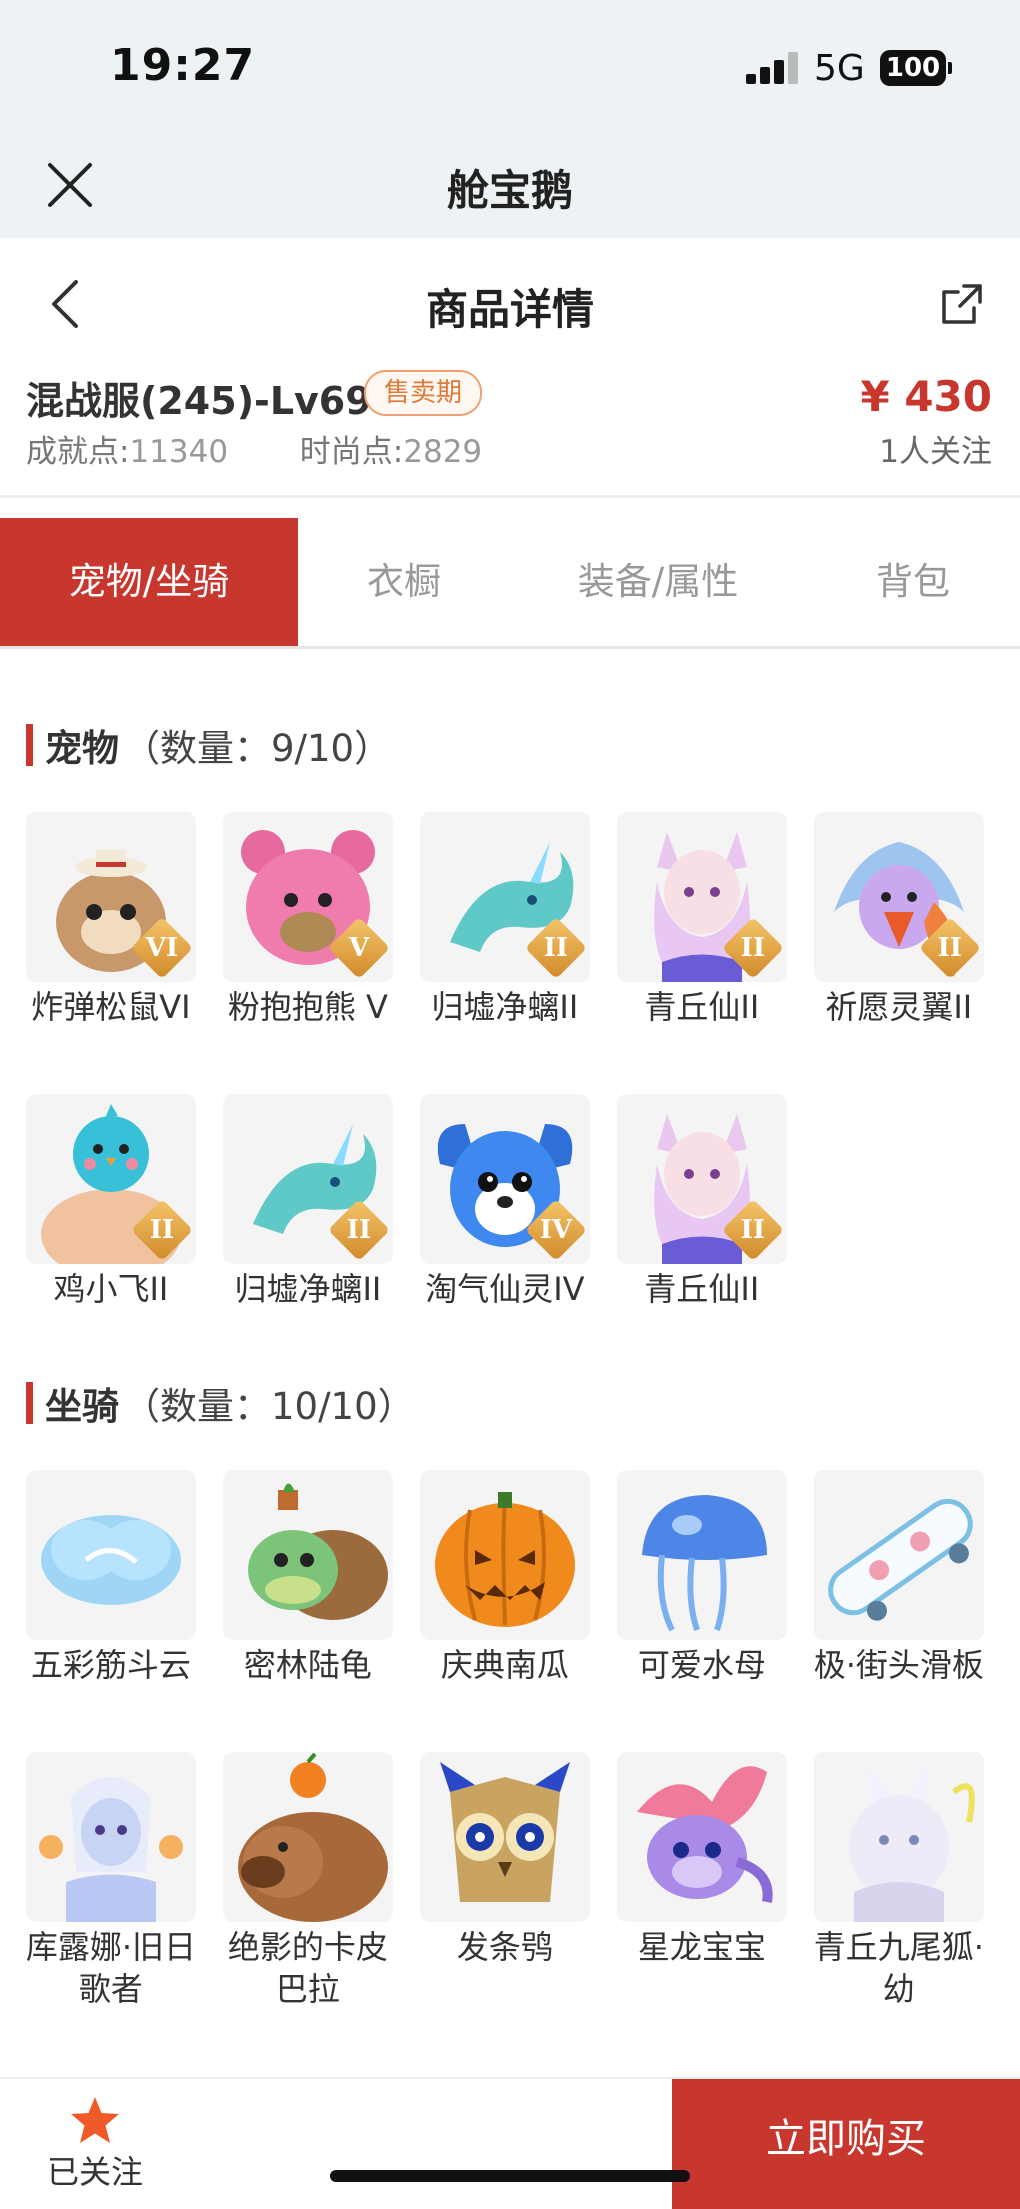 This screenshot has height=2209, width=1020. I want to click on grid-item: 绝影的卡皮巴拉, so click(308, 1881).